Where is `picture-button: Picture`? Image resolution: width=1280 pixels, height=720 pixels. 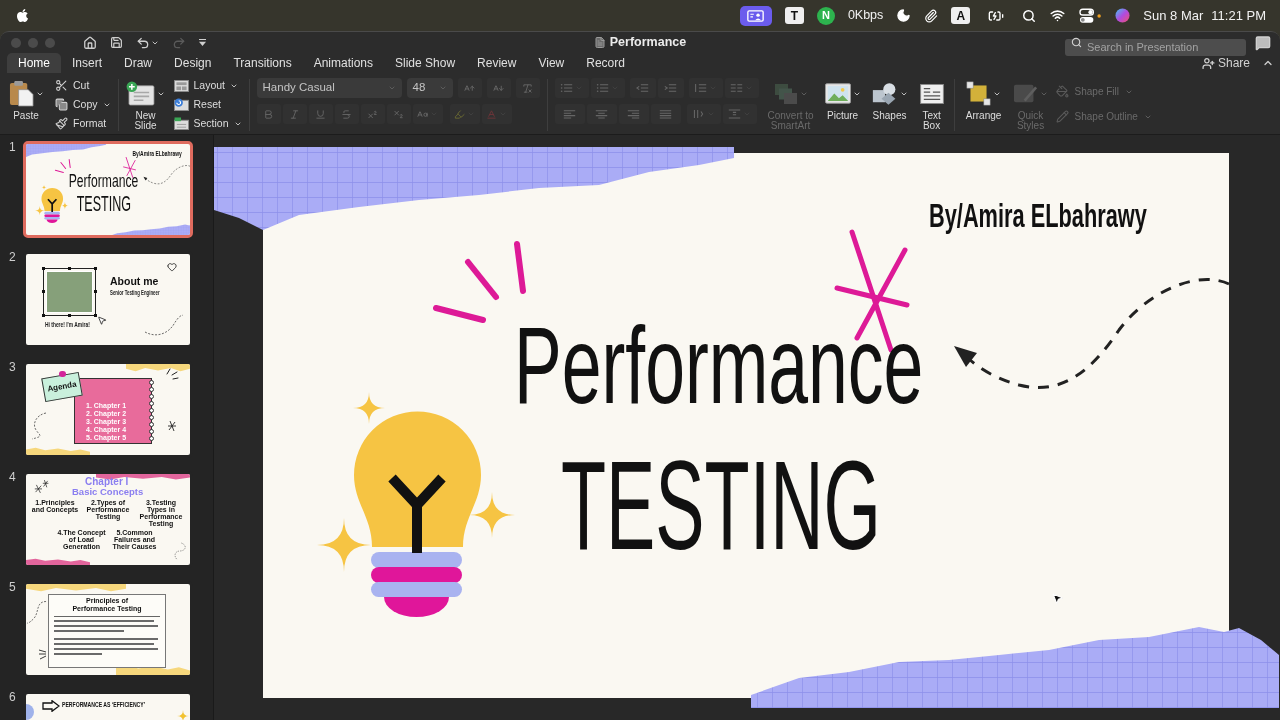
picture-button: Picture is located at coordinates (842, 98).